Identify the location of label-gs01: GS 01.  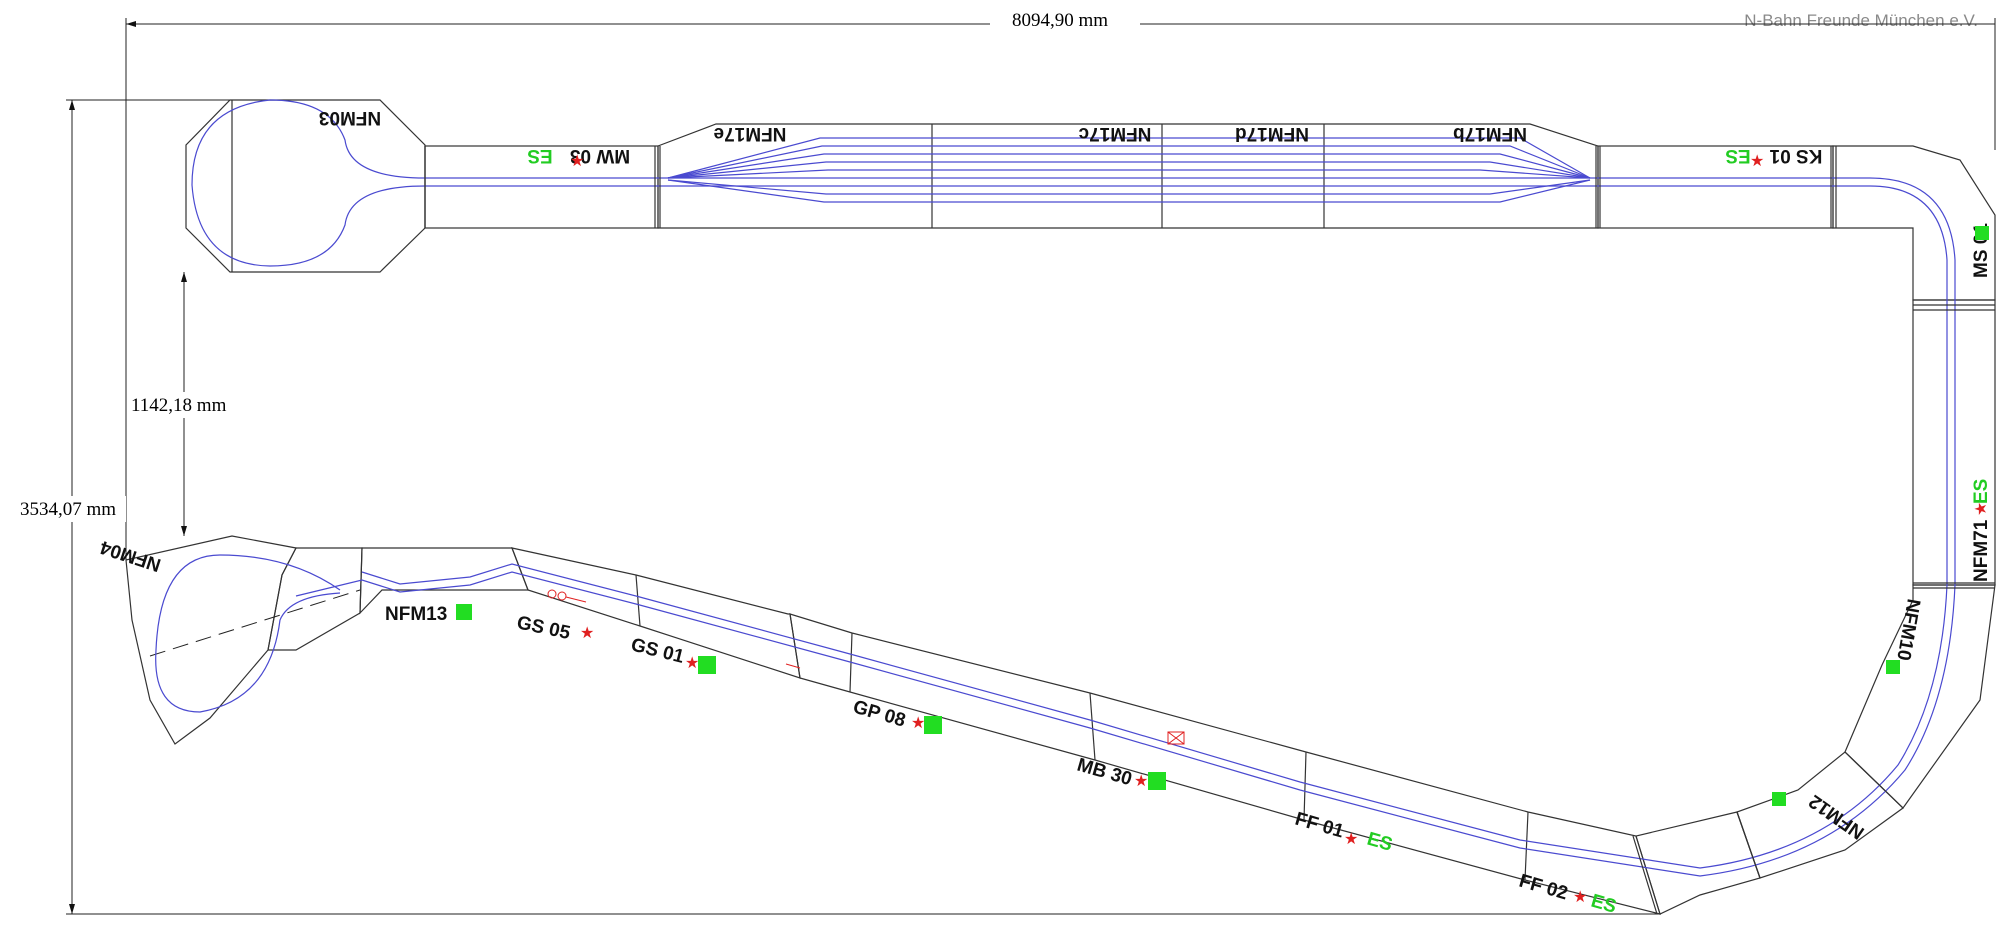
(658, 651).